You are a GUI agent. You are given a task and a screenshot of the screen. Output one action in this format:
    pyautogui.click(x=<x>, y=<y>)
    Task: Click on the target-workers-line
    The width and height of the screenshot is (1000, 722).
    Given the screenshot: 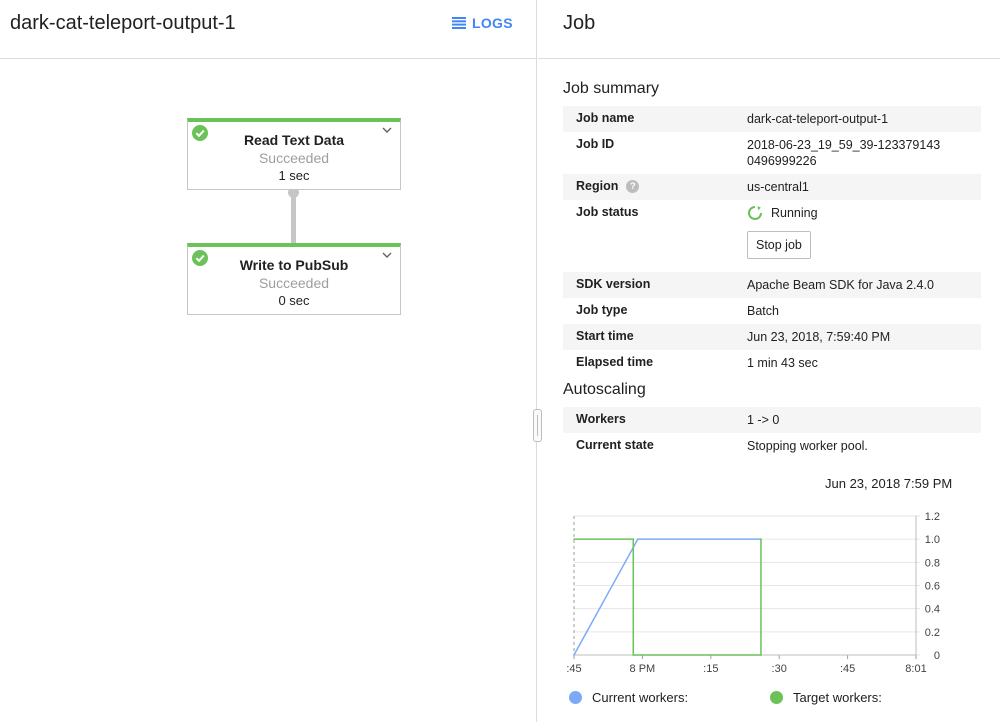 What is the action you would take?
    pyautogui.click(x=668, y=597)
    